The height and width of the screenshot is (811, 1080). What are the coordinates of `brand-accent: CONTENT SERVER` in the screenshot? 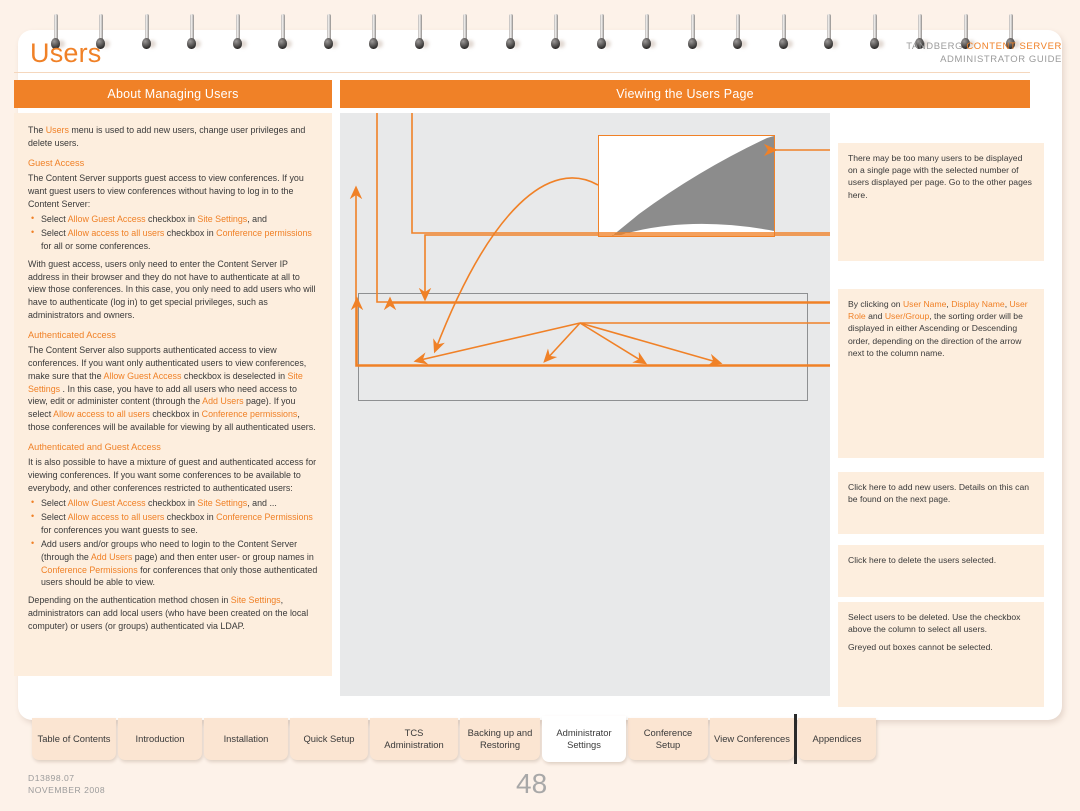 It's located at (1014, 46).